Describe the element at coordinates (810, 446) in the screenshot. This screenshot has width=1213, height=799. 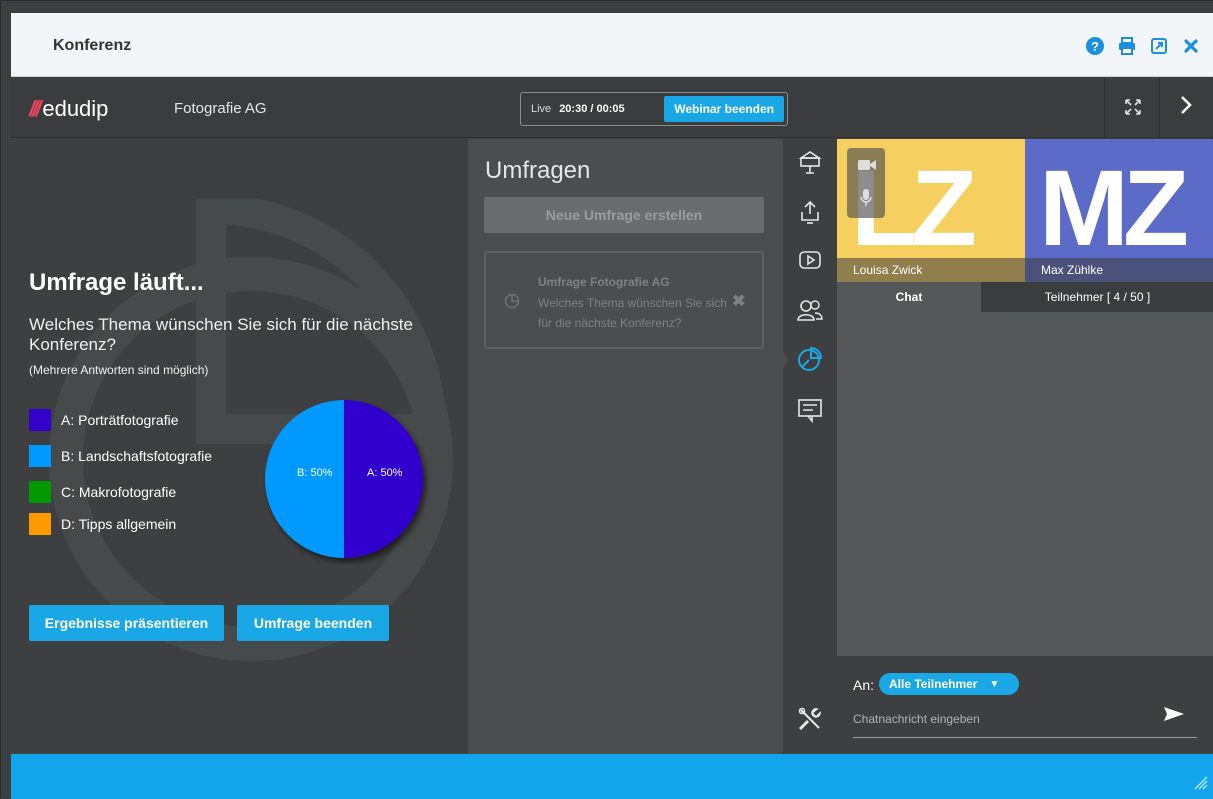
I see `tool-sidebar` at that location.